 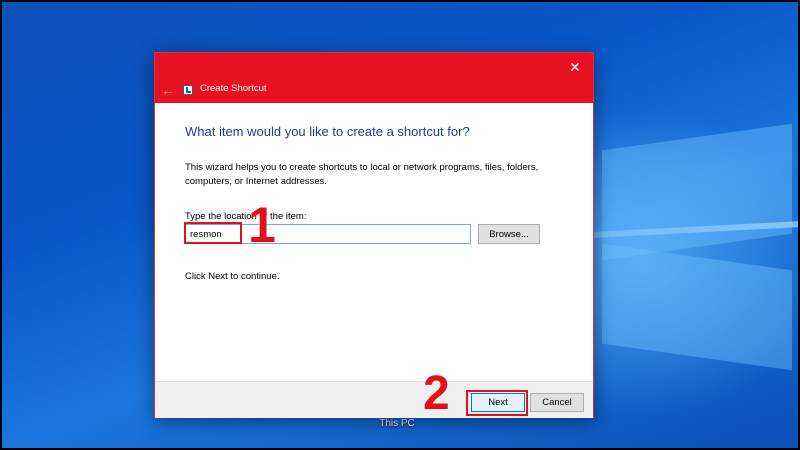 What do you see at coordinates (233, 88) in the screenshot?
I see `dialog-title: Create Shortcut` at bounding box center [233, 88].